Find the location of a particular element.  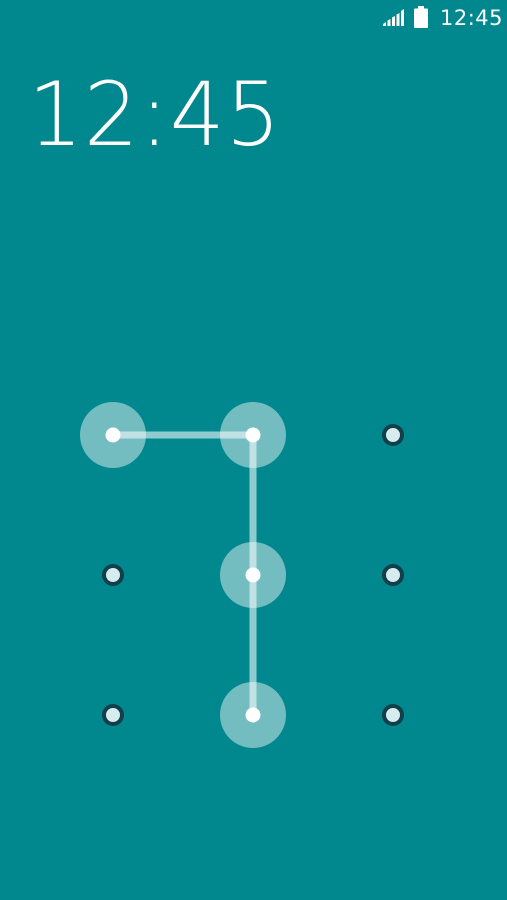

battery-icon is located at coordinates (421, 17).